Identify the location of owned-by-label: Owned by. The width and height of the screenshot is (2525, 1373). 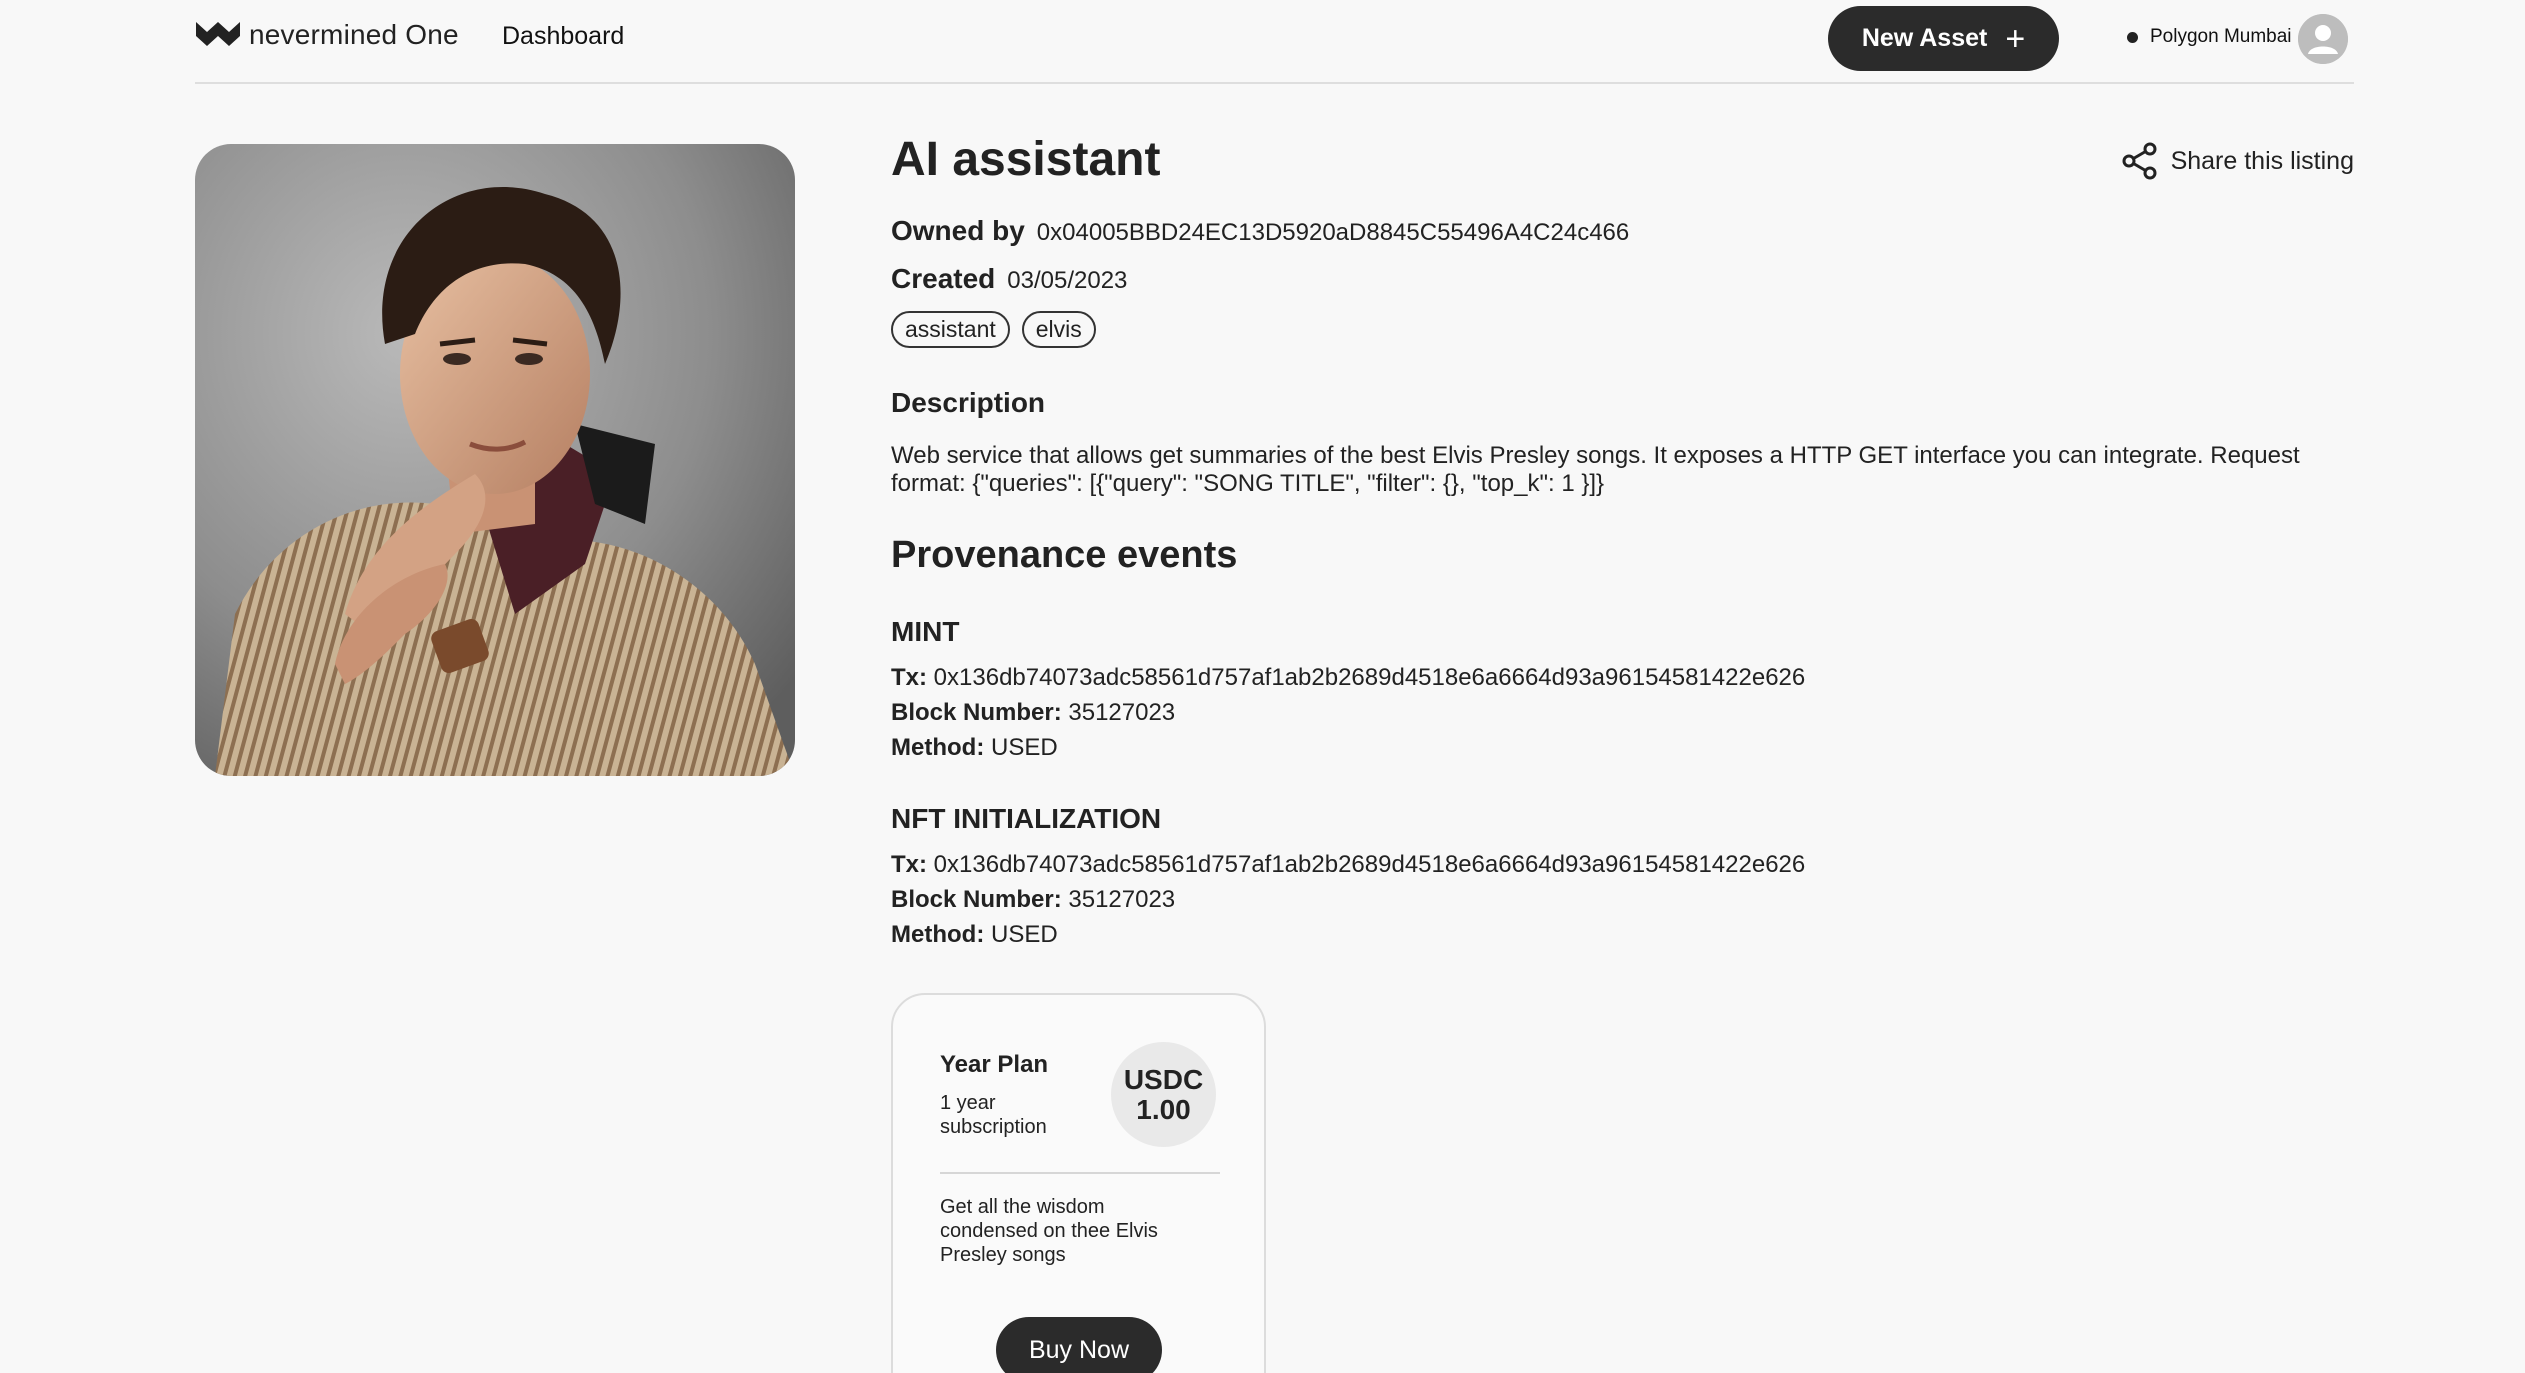
(958, 230).